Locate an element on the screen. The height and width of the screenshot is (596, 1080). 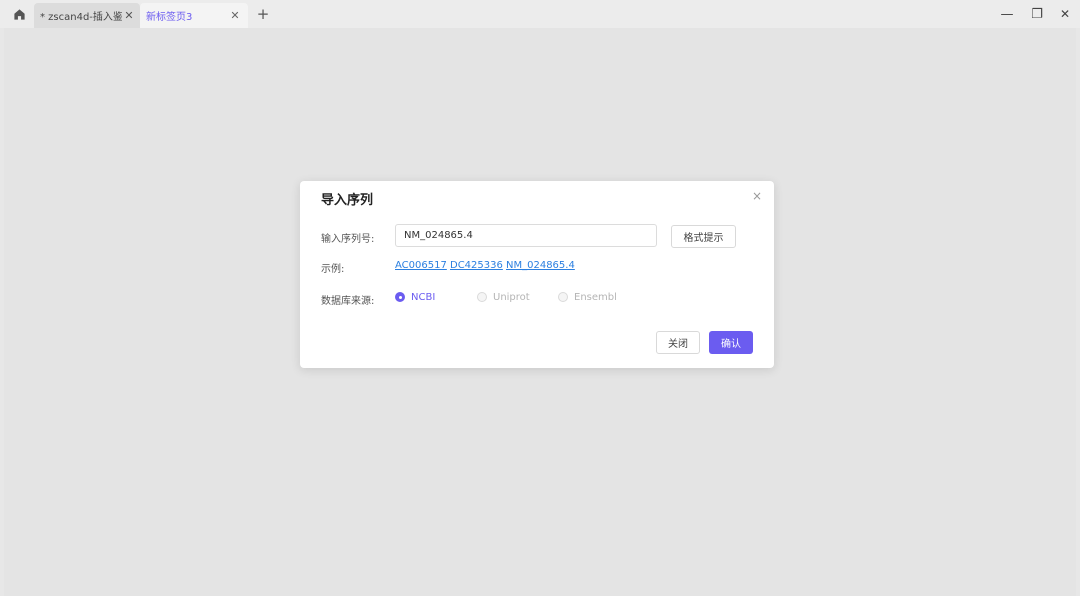
radio-label: Ensembl is located at coordinates (595, 297).